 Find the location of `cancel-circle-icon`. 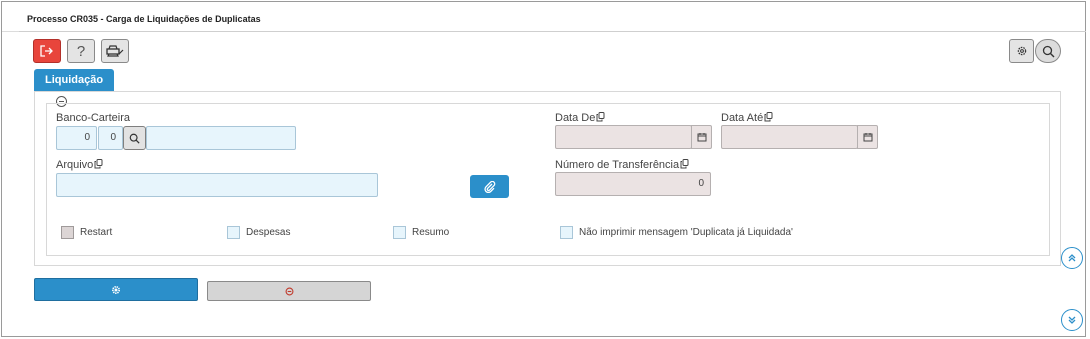

cancel-circle-icon is located at coordinates (289, 291).